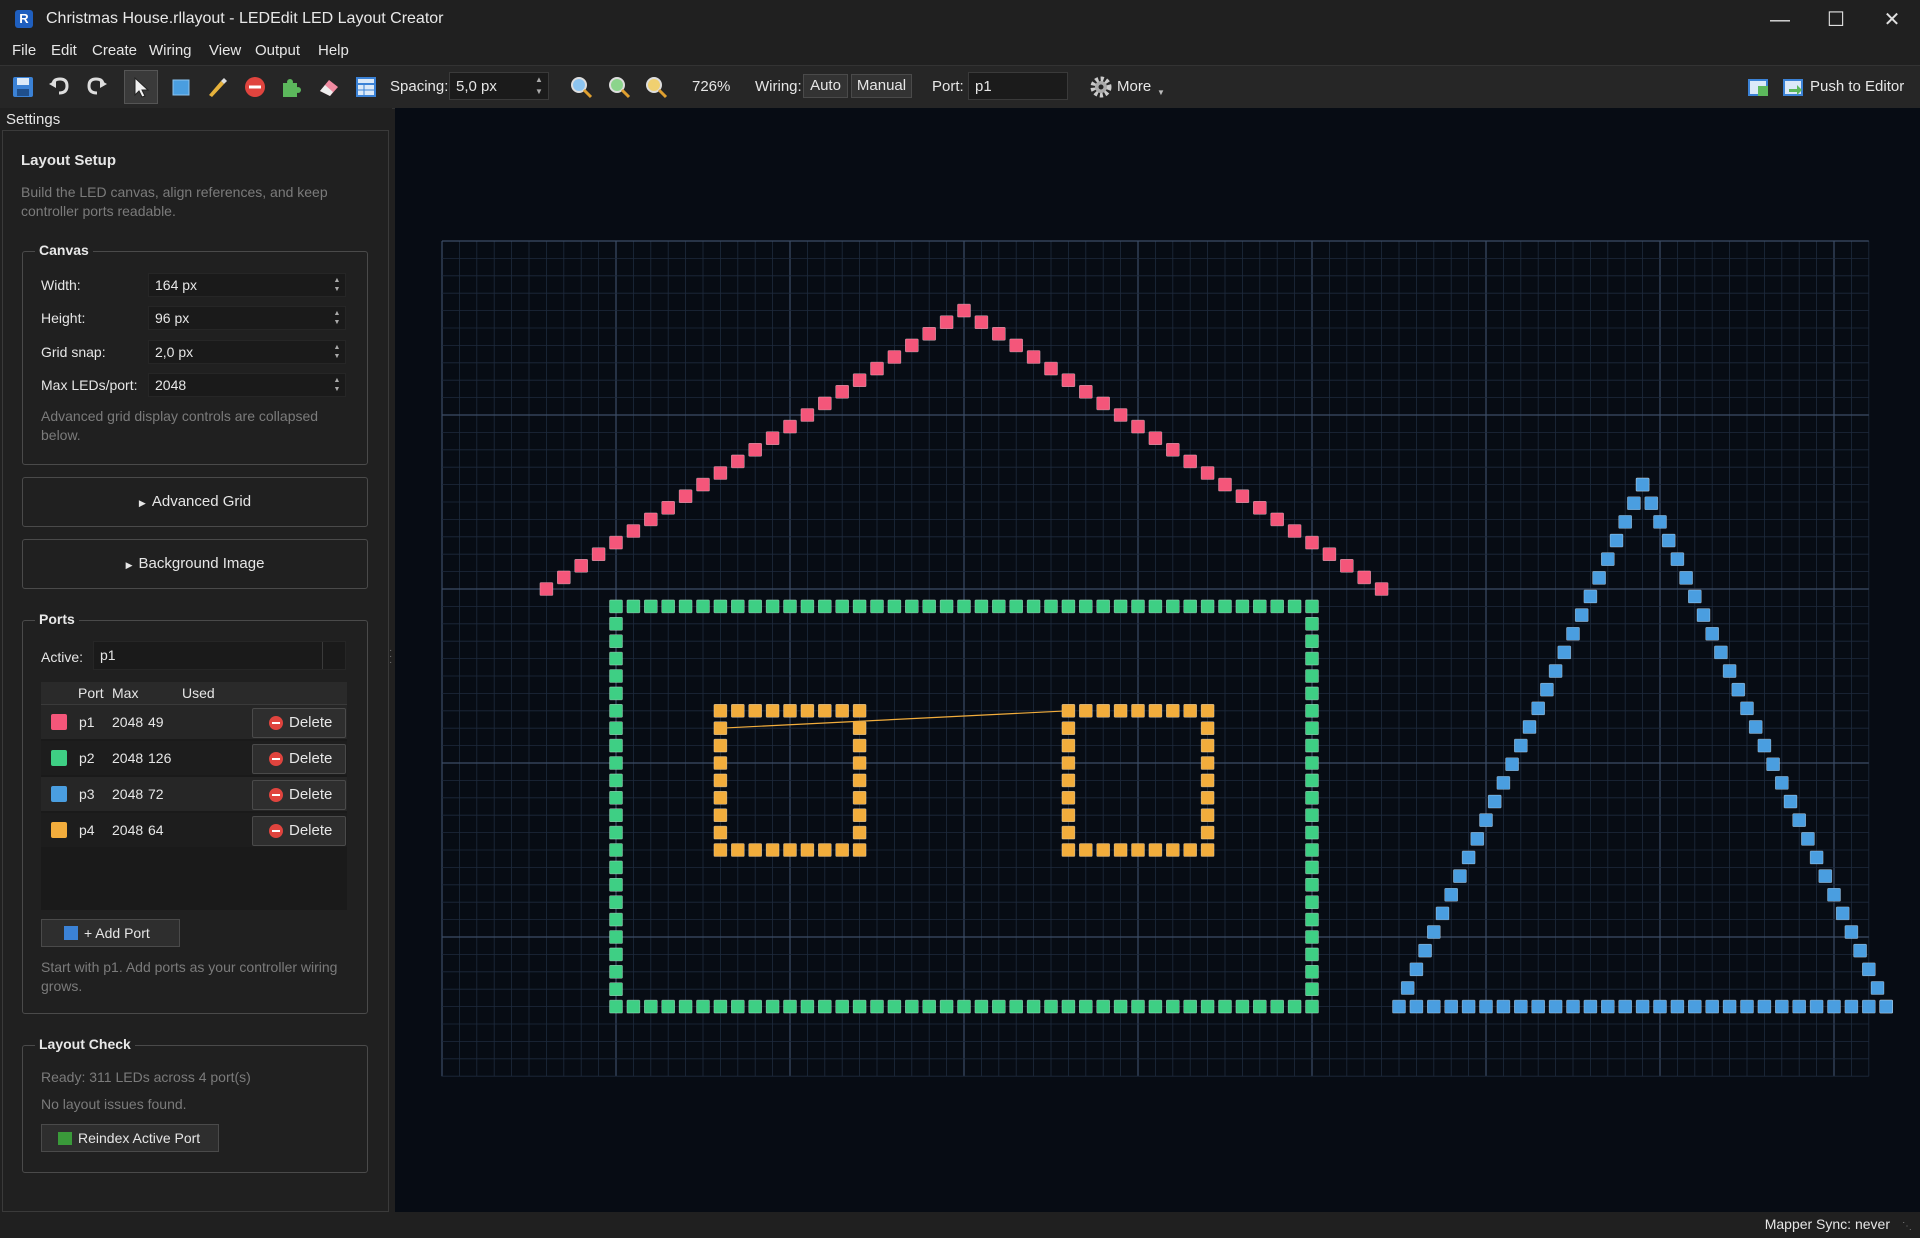 The height and width of the screenshot is (1238, 1920). Describe the element at coordinates (65, 1138) in the screenshot. I see `reindex-icon` at that location.